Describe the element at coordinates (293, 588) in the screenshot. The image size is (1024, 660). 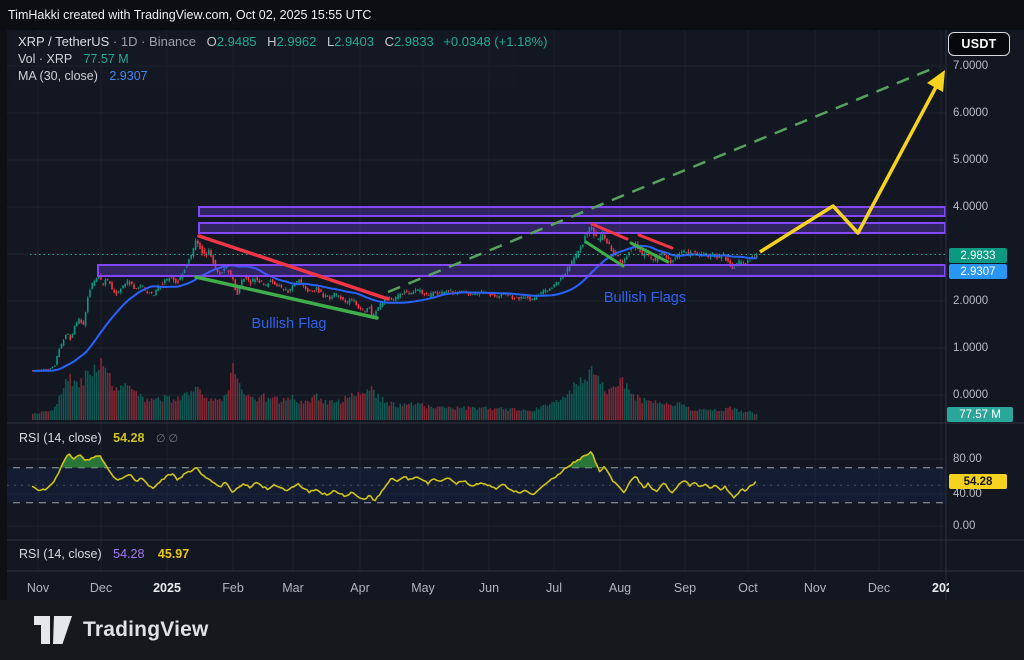
I see `time-axis-label-Mar: Mar` at that location.